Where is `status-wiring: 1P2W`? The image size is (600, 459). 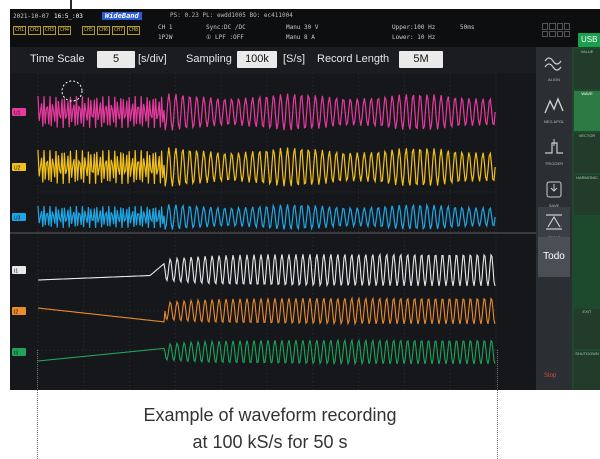
status-wiring: 1P2W is located at coordinates (165, 37).